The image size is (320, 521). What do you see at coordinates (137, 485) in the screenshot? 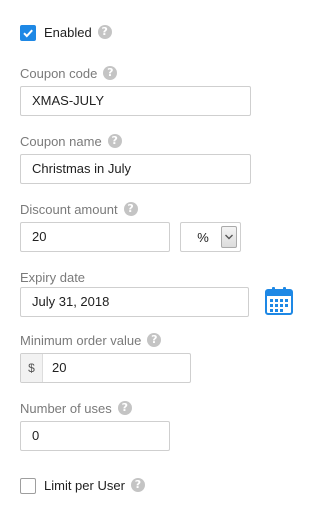
I see `limit-per-user-help-icon: ?` at bounding box center [137, 485].